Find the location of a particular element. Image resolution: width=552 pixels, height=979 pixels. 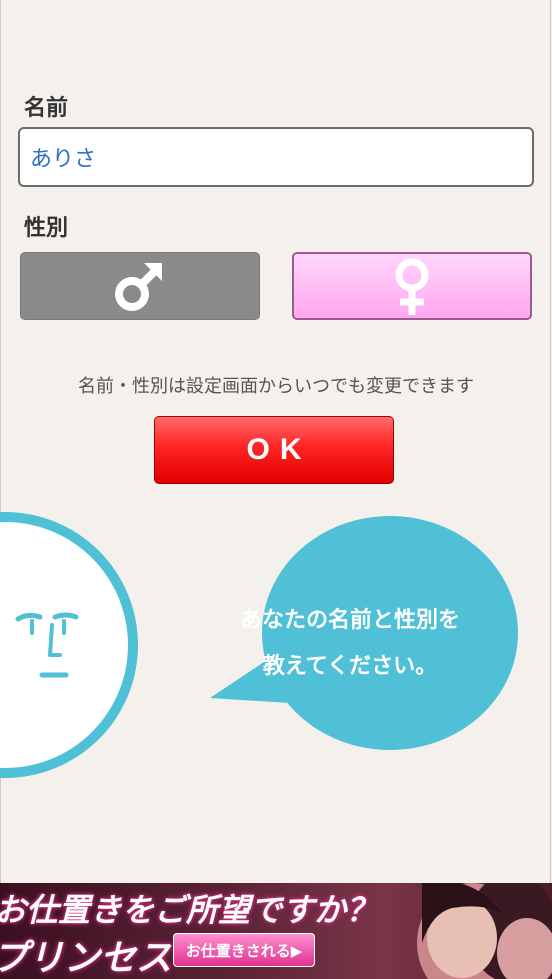

ad-title: プリンセス is located at coordinates (86, 958).